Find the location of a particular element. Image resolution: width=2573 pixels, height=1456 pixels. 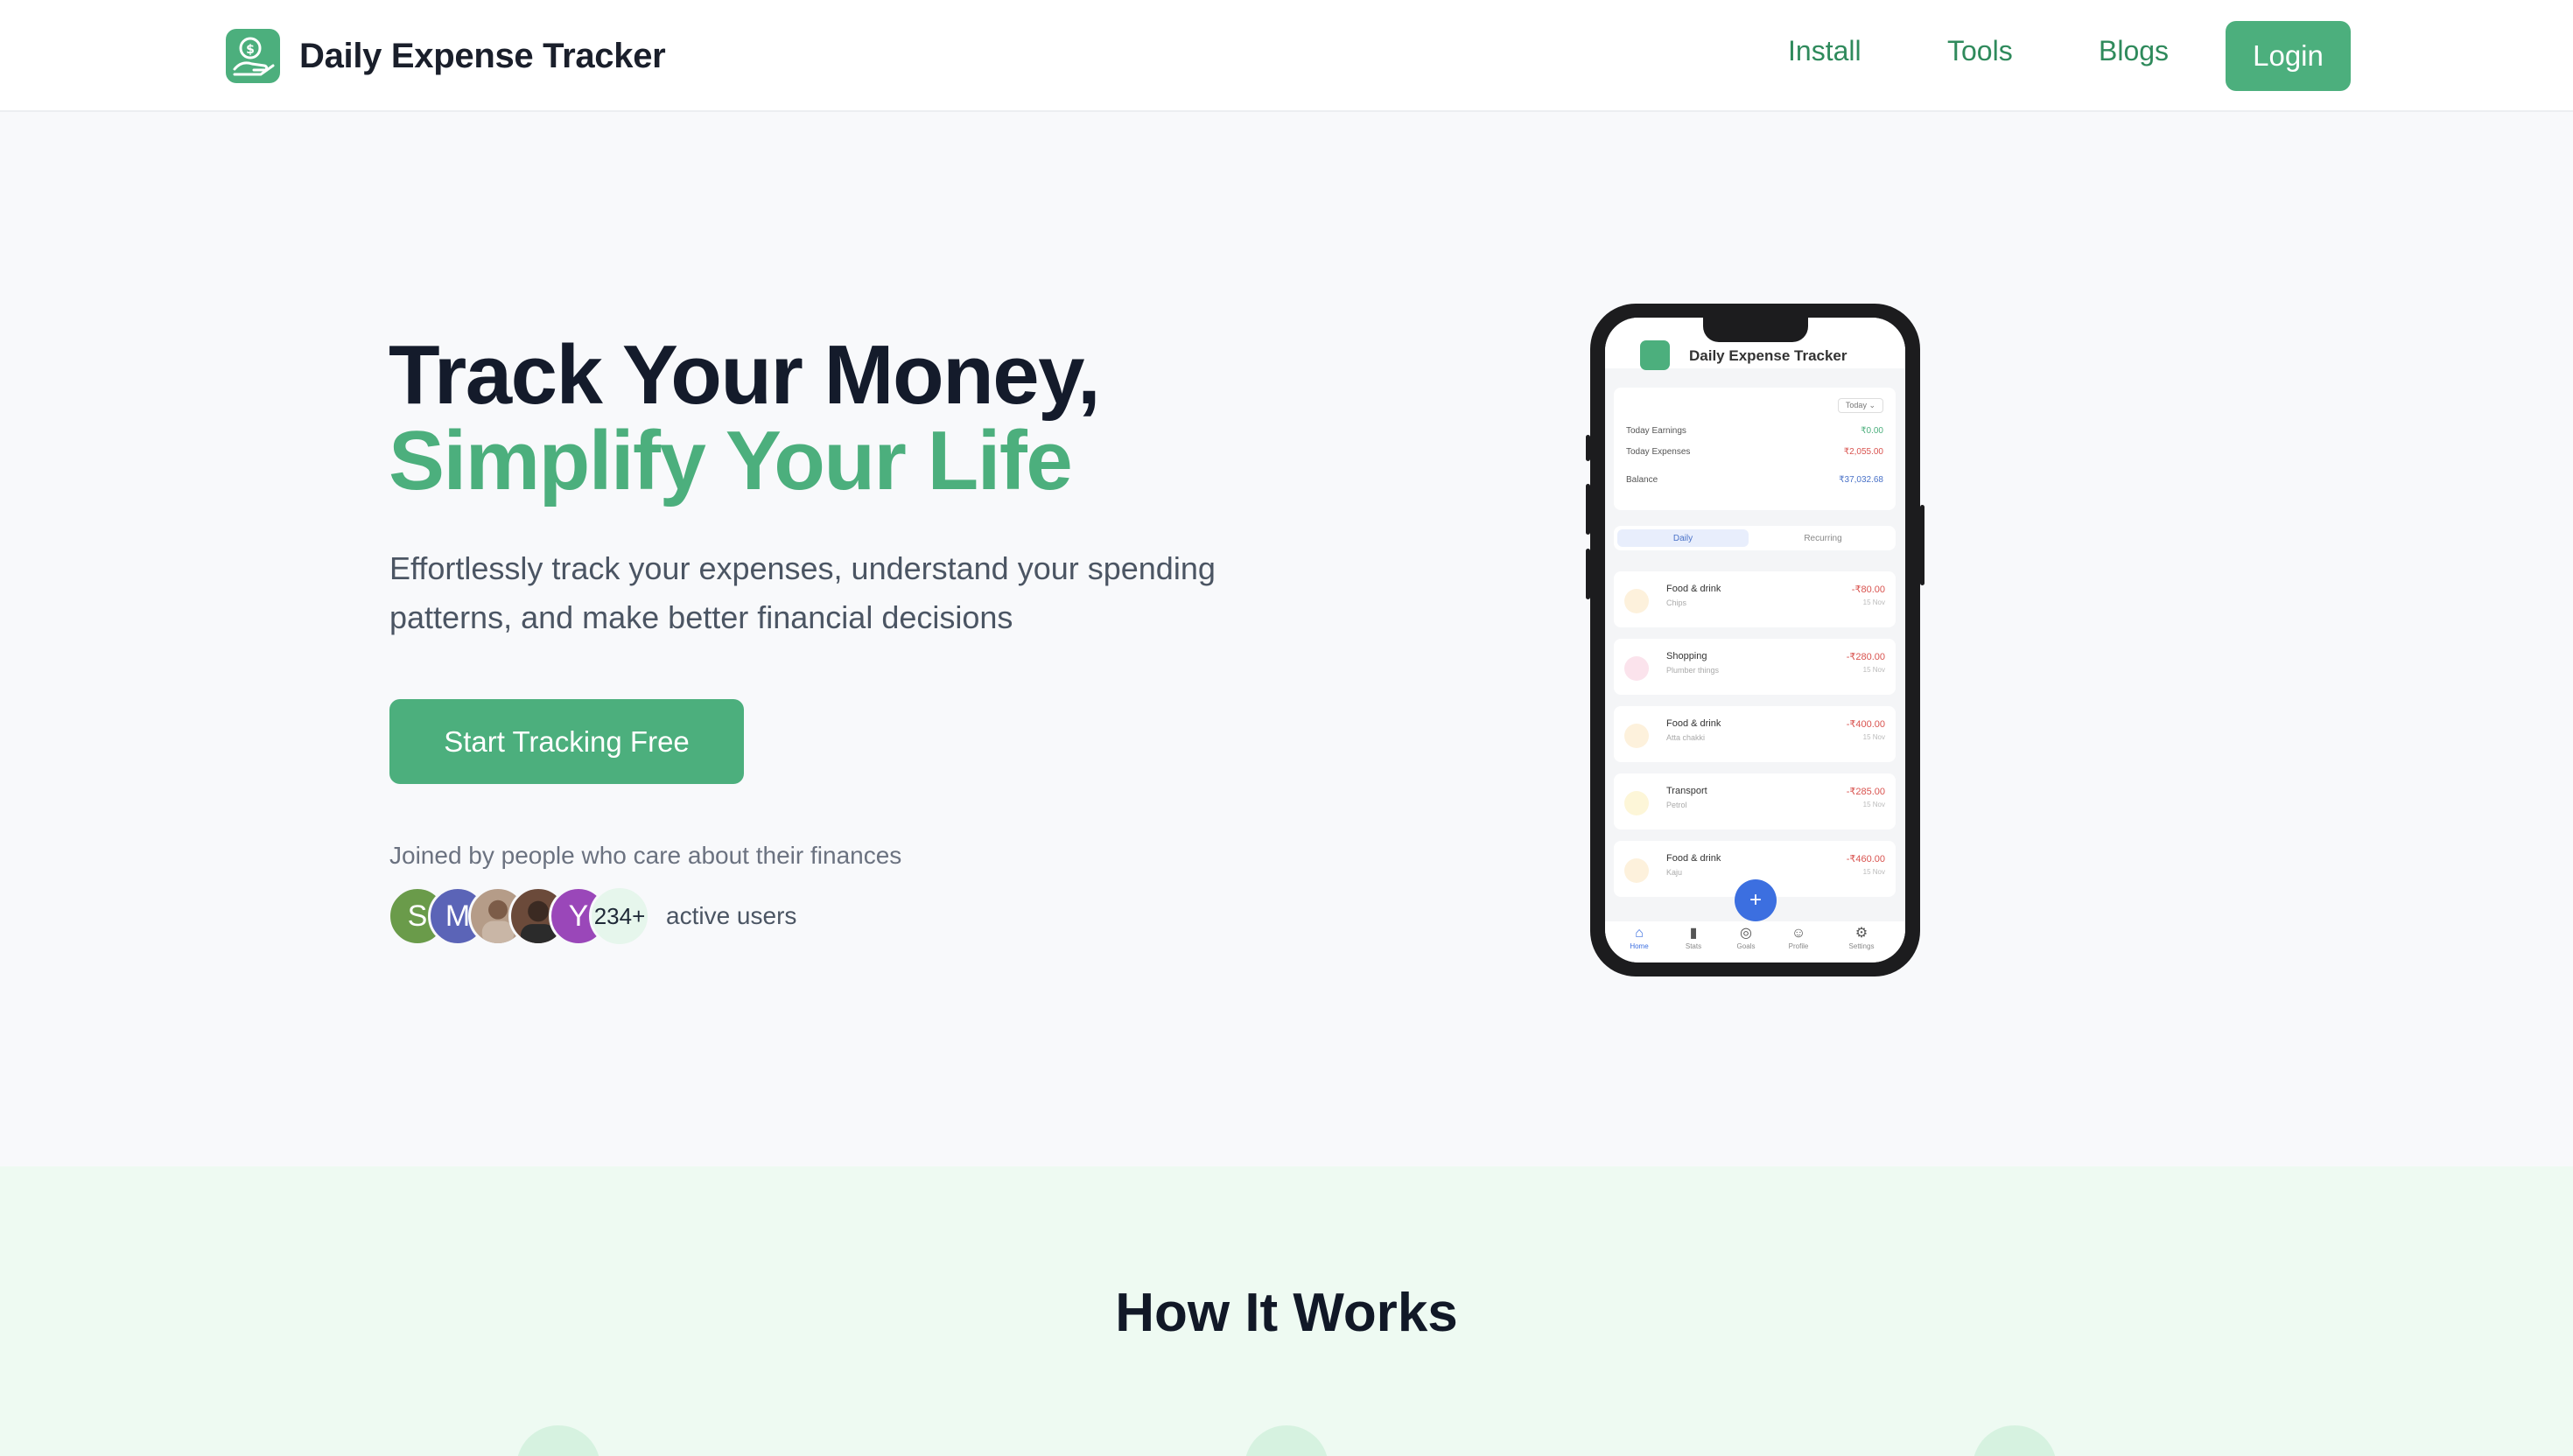

bottom-nav-profile: ☺ Profile is located at coordinates (1798, 937).